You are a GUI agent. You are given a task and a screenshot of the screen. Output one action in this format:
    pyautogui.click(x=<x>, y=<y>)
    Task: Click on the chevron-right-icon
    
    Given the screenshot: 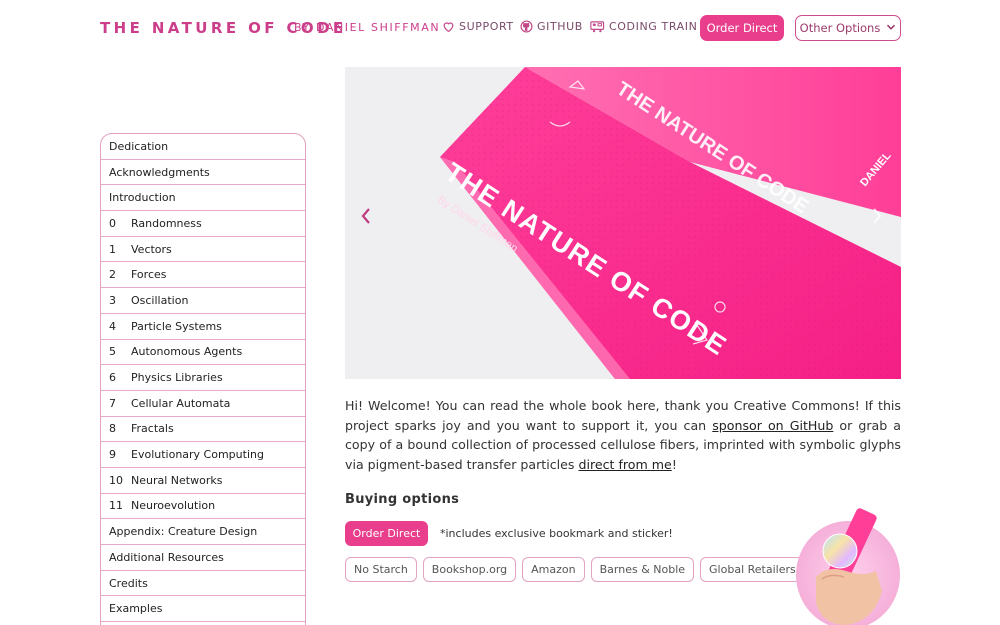 What is the action you would take?
    pyautogui.click(x=877, y=216)
    